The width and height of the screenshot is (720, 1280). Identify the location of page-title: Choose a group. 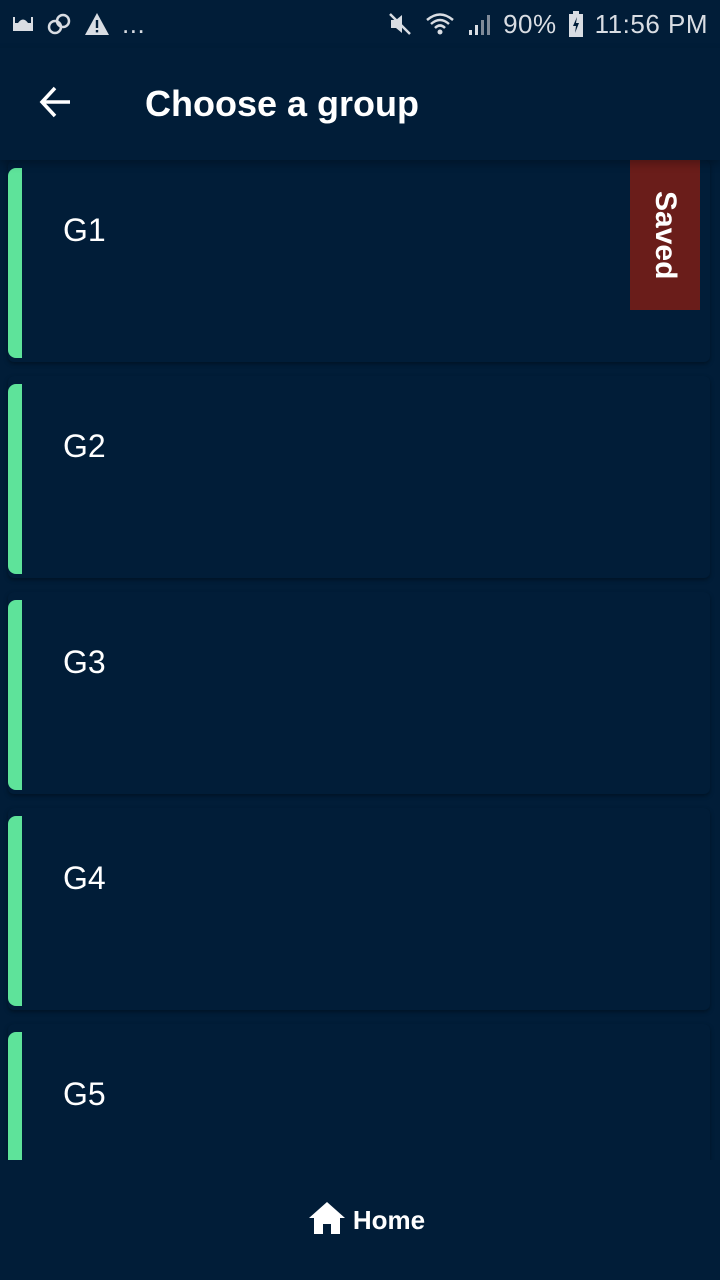
(282, 103).